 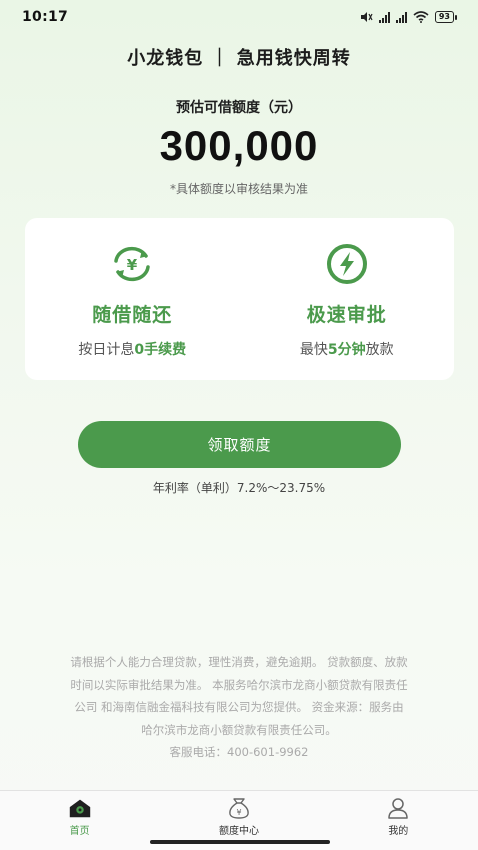 I want to click on tab-label: 首页, so click(x=79, y=831).